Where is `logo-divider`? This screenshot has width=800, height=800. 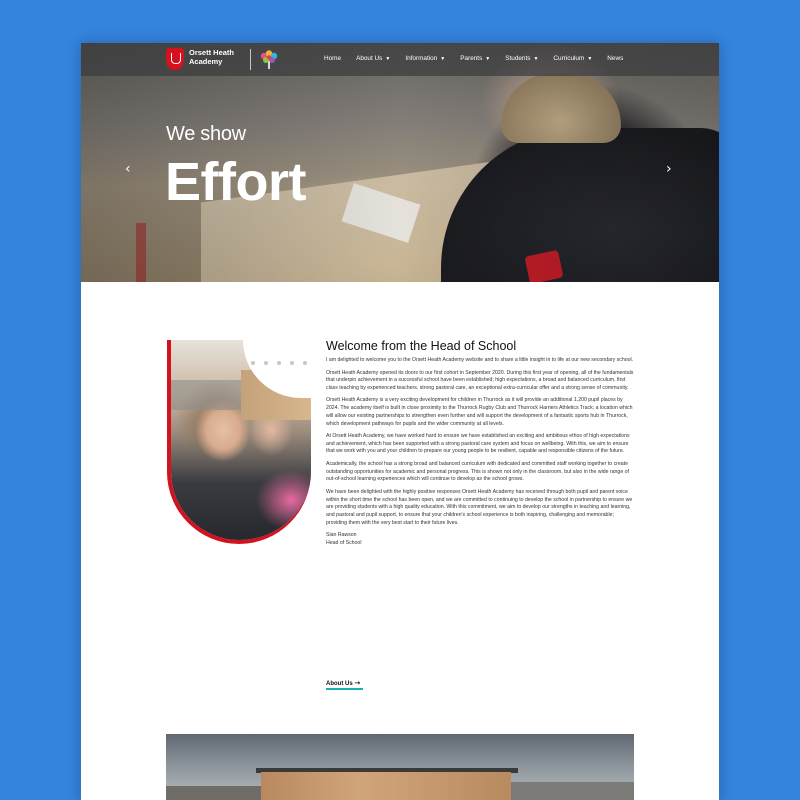
logo-divider is located at coordinates (250, 59).